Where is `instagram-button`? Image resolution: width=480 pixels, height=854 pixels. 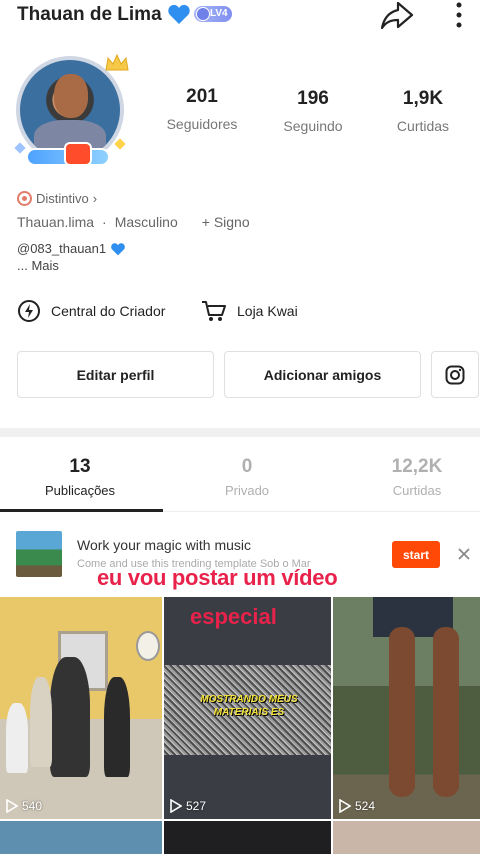
instagram-button is located at coordinates (455, 374).